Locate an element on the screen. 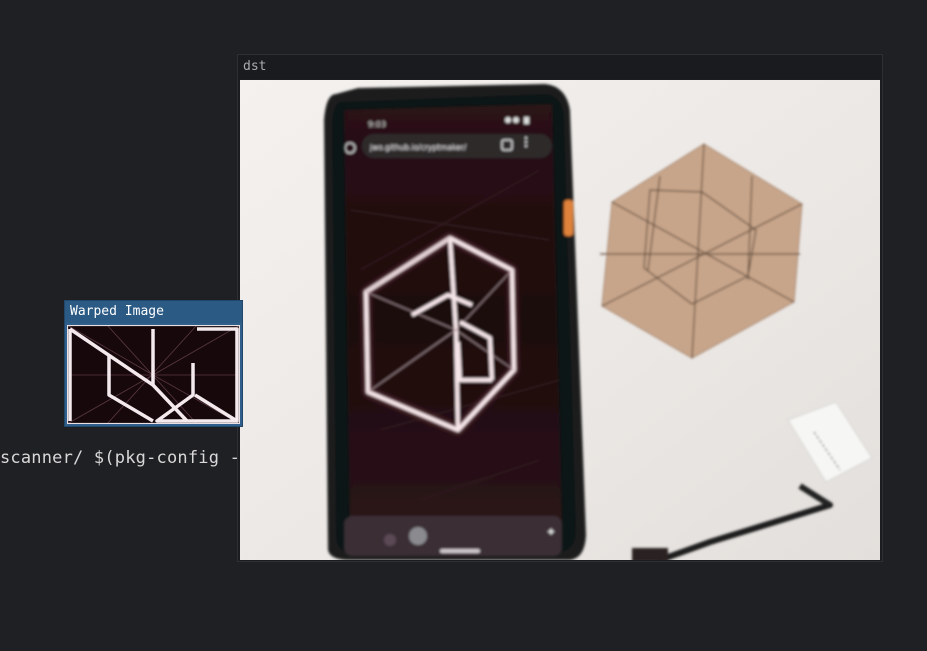 The height and width of the screenshot is (651, 927). phone-address-bar: jwo.github.io/cryptmaker/ is located at coordinates (418, 147).